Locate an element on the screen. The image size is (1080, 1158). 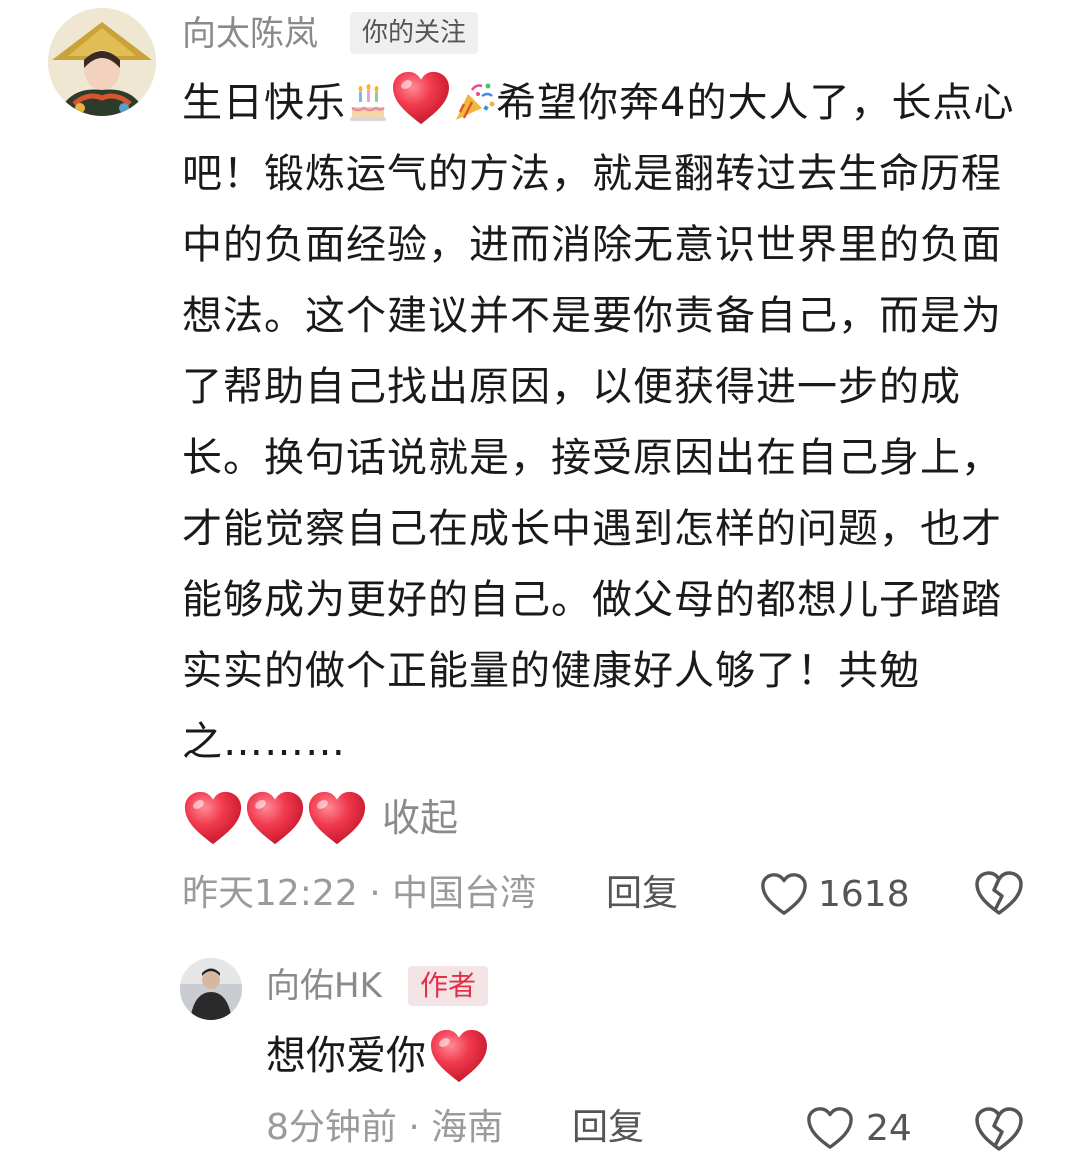
comment-author: 向太陈岚 is located at coordinates (250, 34).